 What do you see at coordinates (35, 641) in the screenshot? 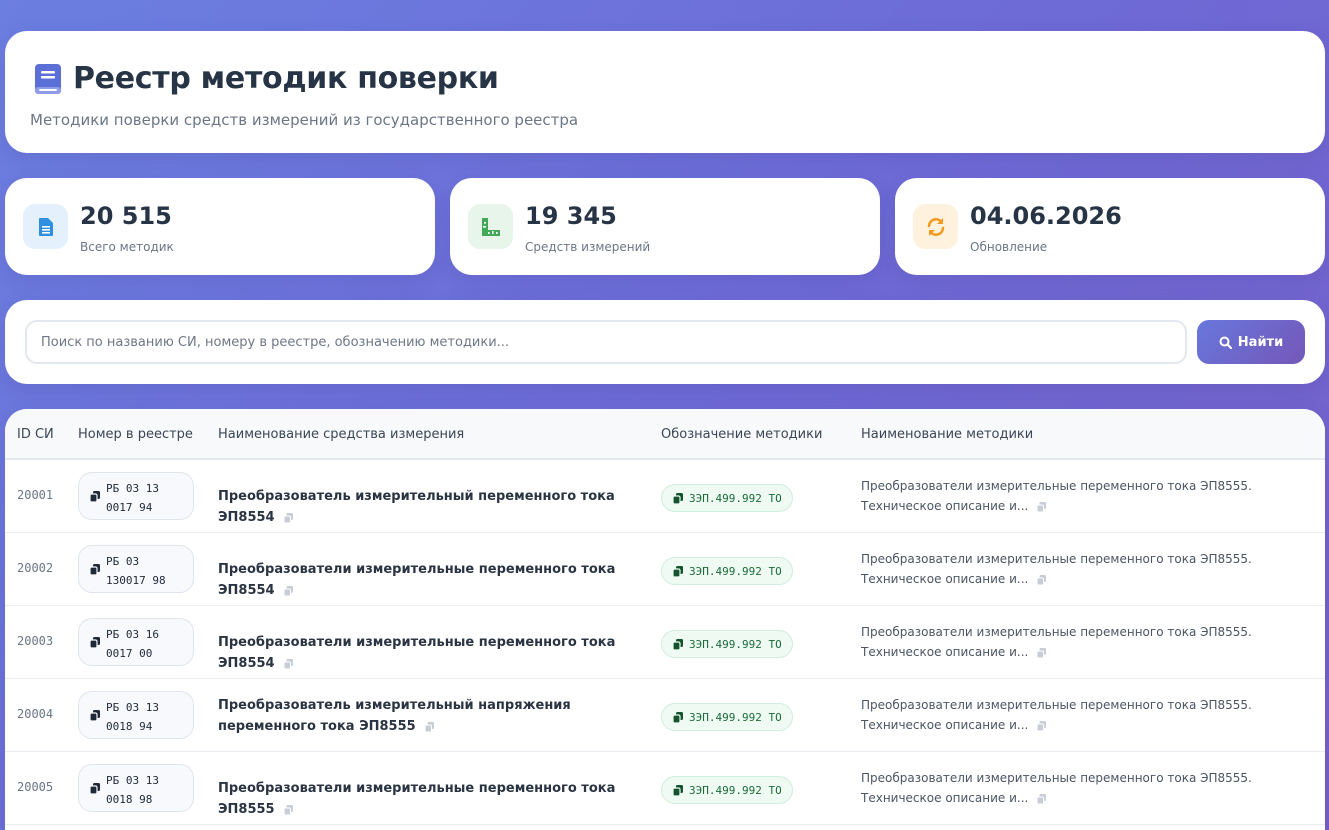
I see `row-id: 20003` at bounding box center [35, 641].